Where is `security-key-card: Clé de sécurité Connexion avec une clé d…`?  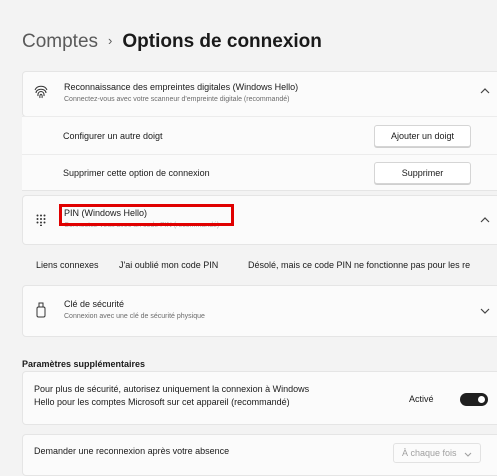 security-key-card: Clé de sécurité Connexion avec une clé d… is located at coordinates (259, 311).